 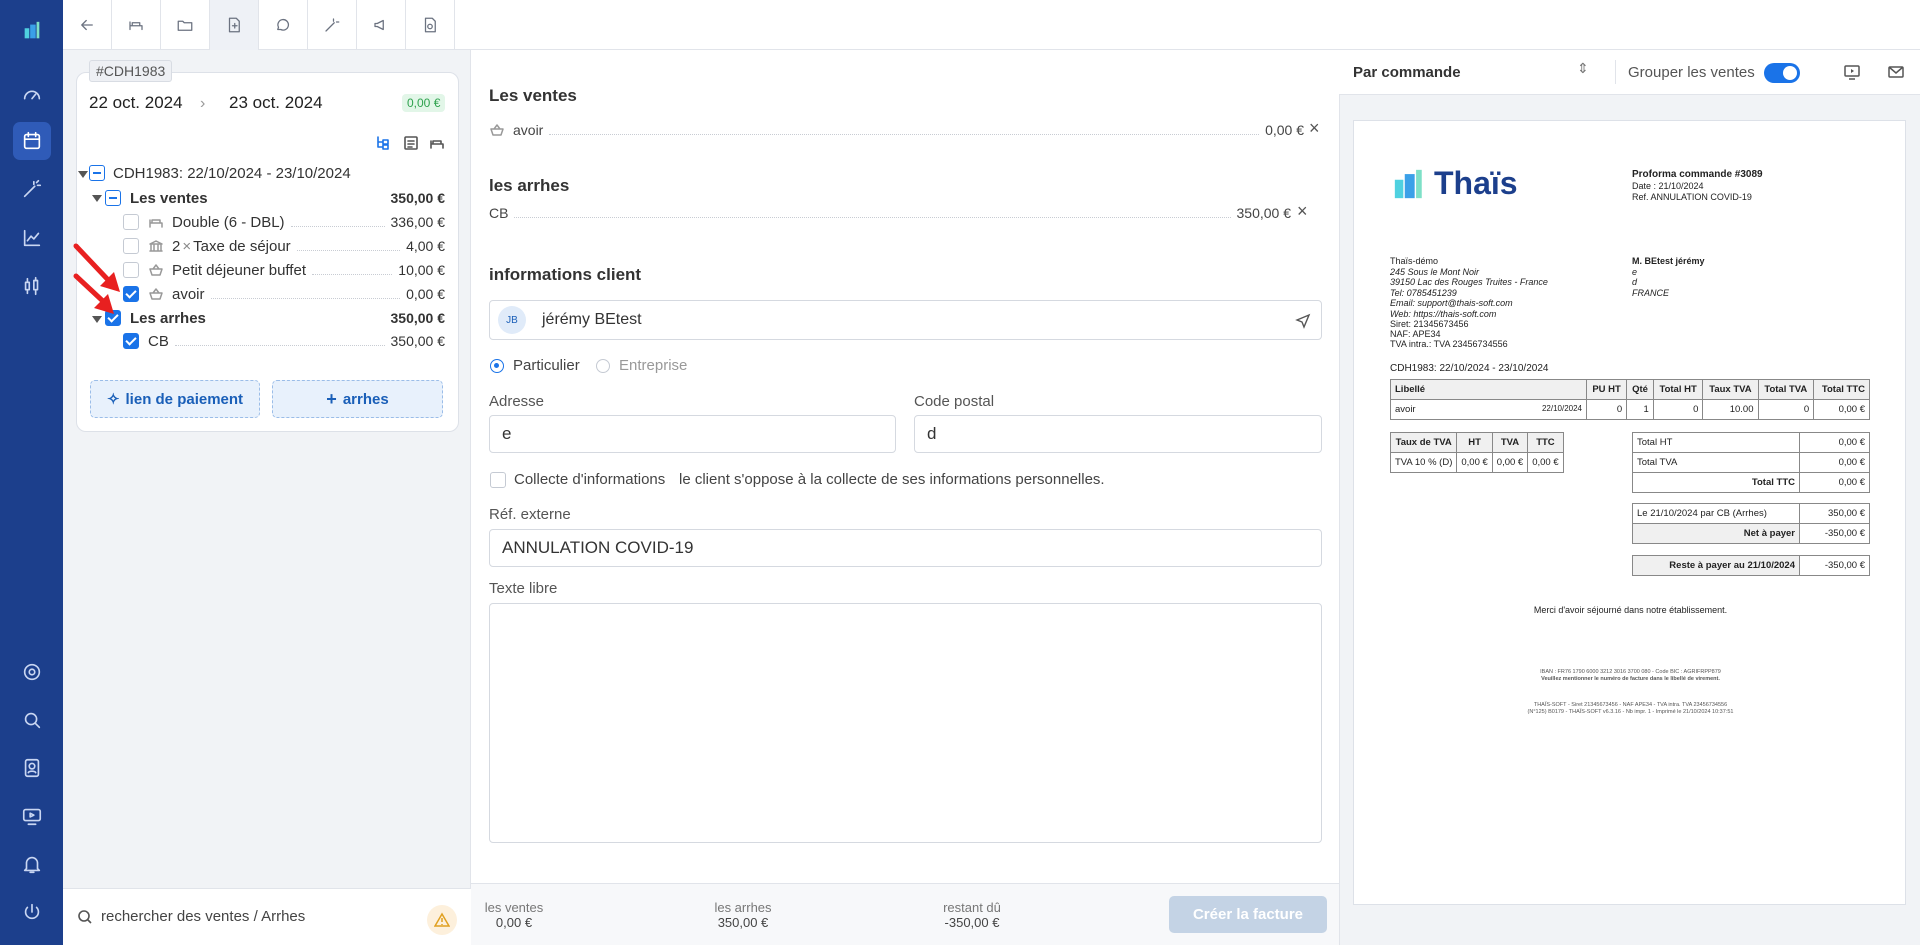 What do you see at coordinates (131, 222) in the screenshot?
I see `item-checkbox` at bounding box center [131, 222].